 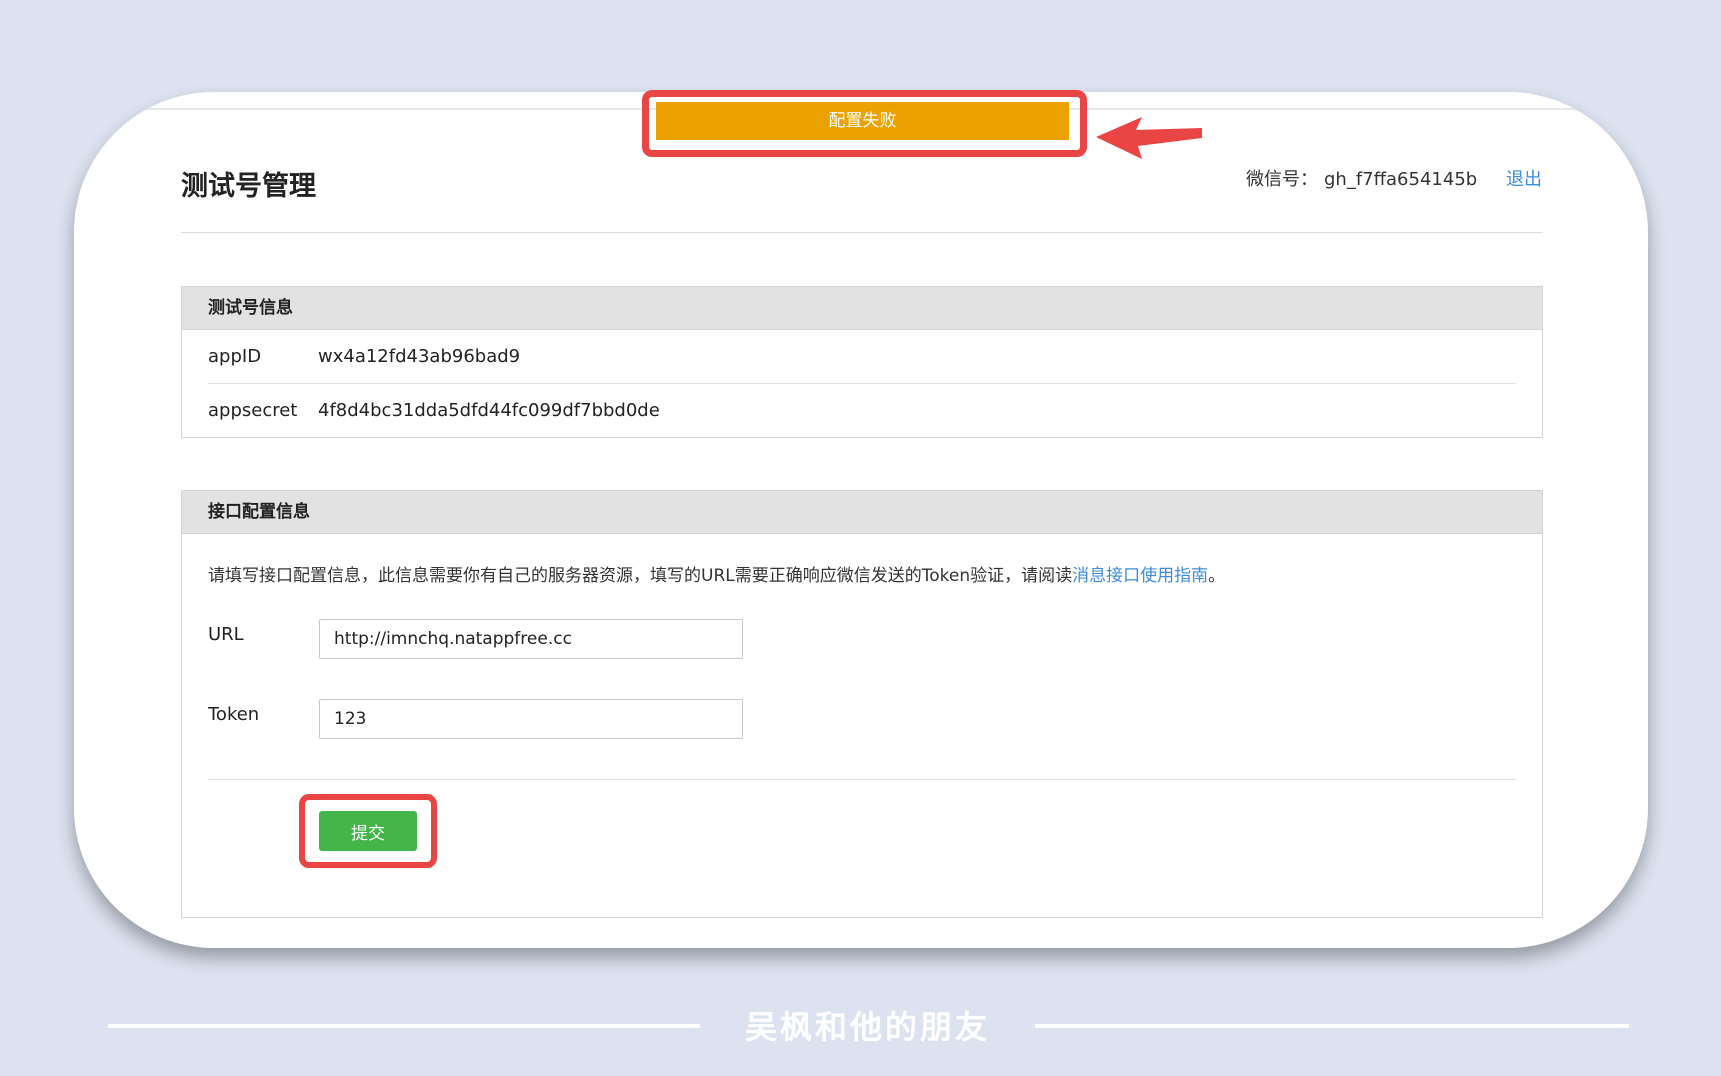 I want to click on appsecret-value: 4f8d4bc31dda5dfd44fc099df7bbd0de, so click(x=489, y=410).